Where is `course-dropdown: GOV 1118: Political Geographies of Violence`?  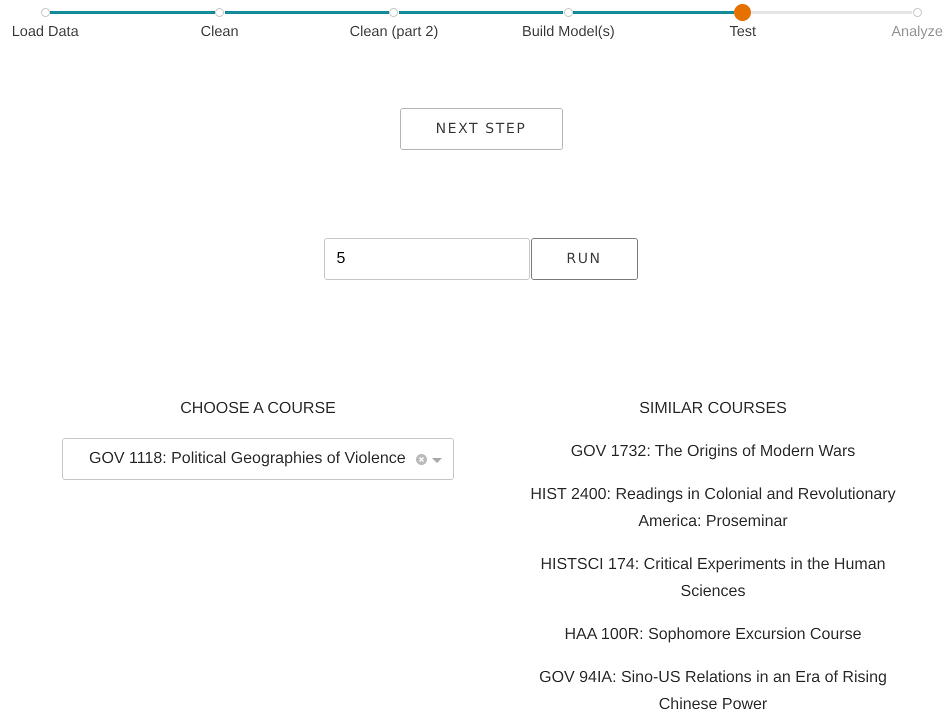
course-dropdown: GOV 1118: Political Geographies of Violence is located at coordinates (258, 459).